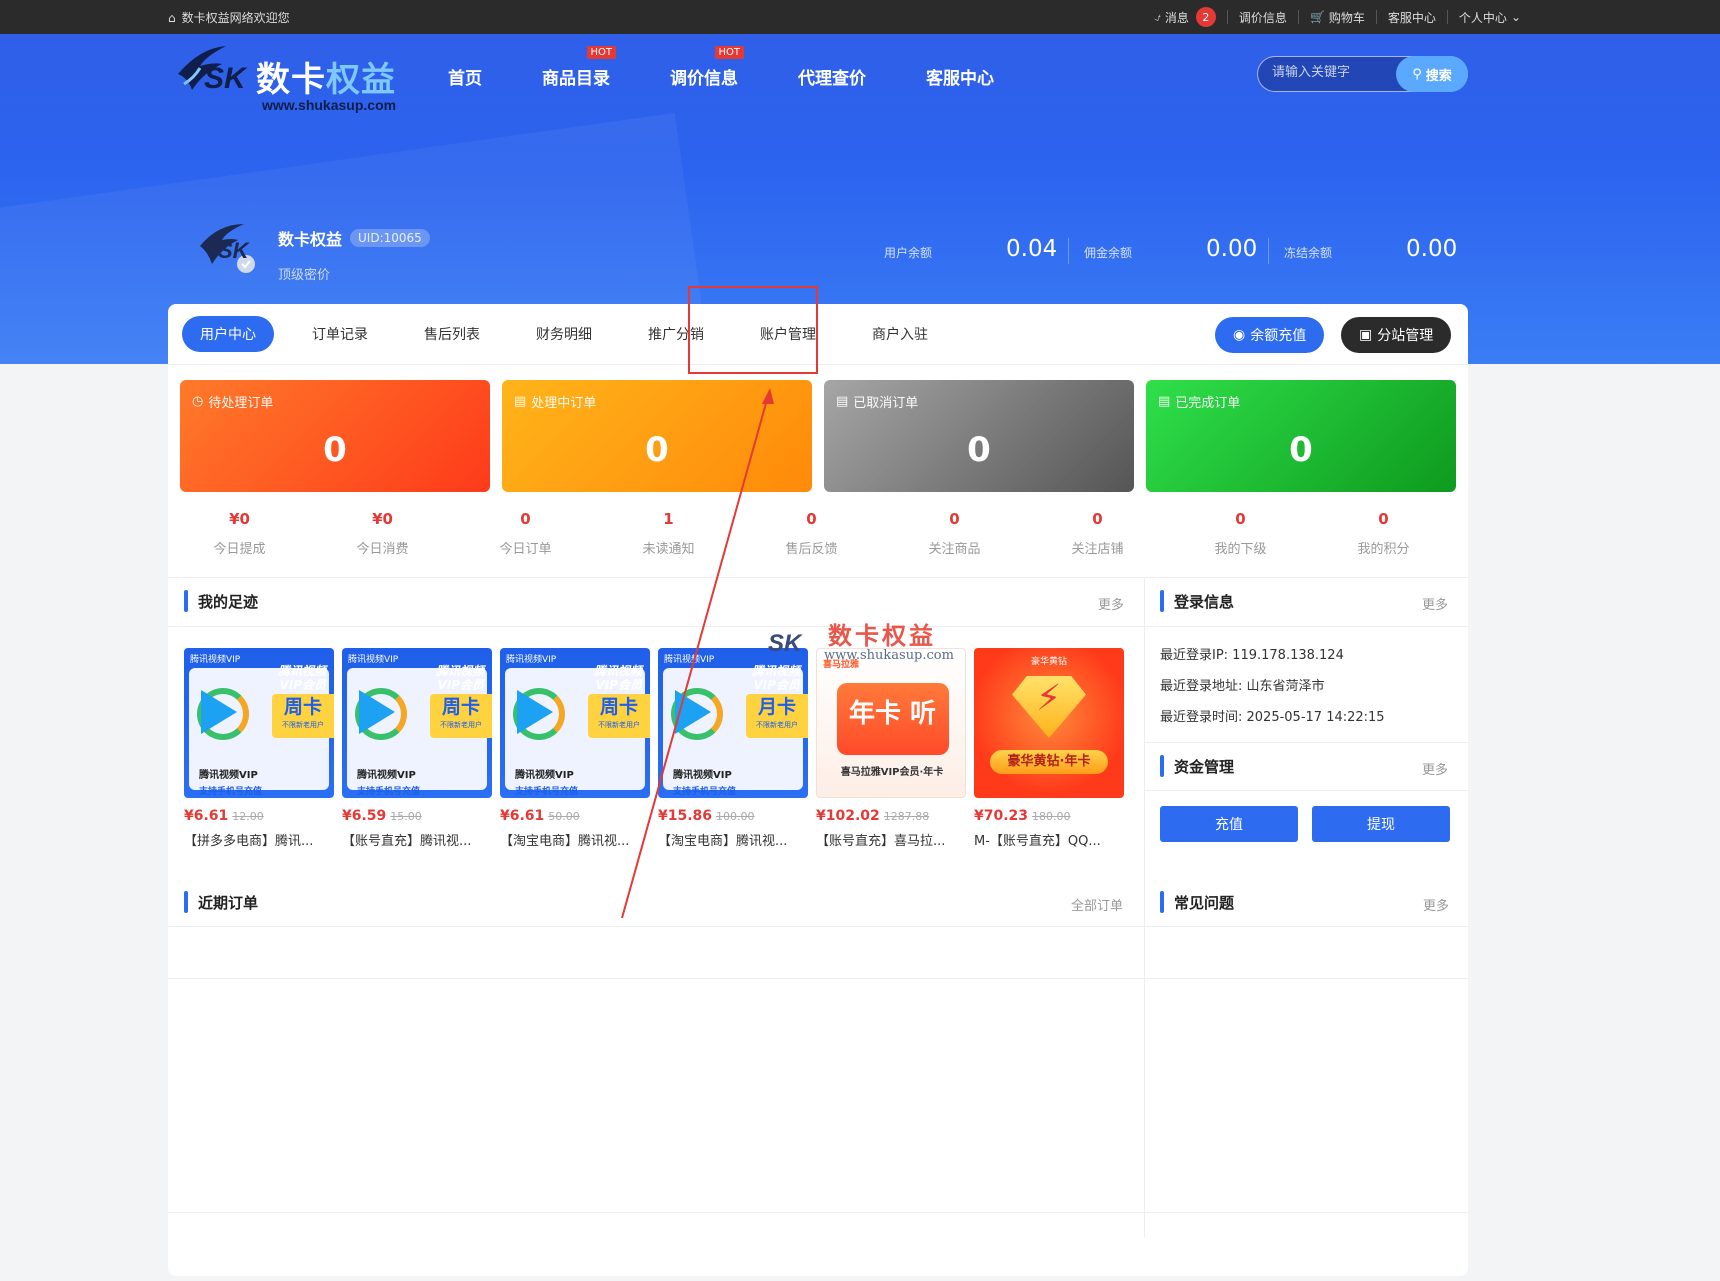 The height and width of the screenshot is (1281, 1720). I want to click on doc-check-icon: ▤, so click(1164, 401).